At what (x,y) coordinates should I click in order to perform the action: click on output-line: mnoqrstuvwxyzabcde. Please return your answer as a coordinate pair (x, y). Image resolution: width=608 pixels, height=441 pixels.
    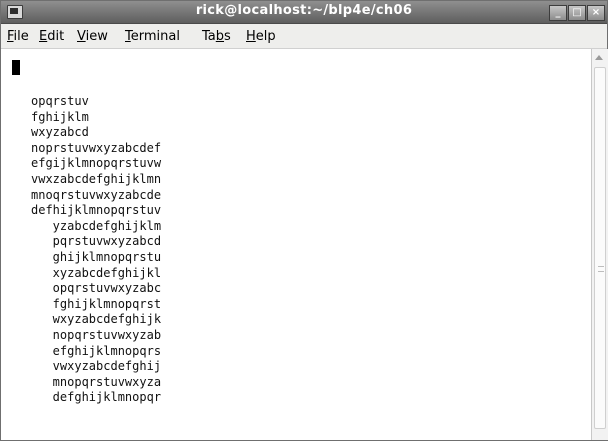
    Looking at the image, I should click on (96, 194).